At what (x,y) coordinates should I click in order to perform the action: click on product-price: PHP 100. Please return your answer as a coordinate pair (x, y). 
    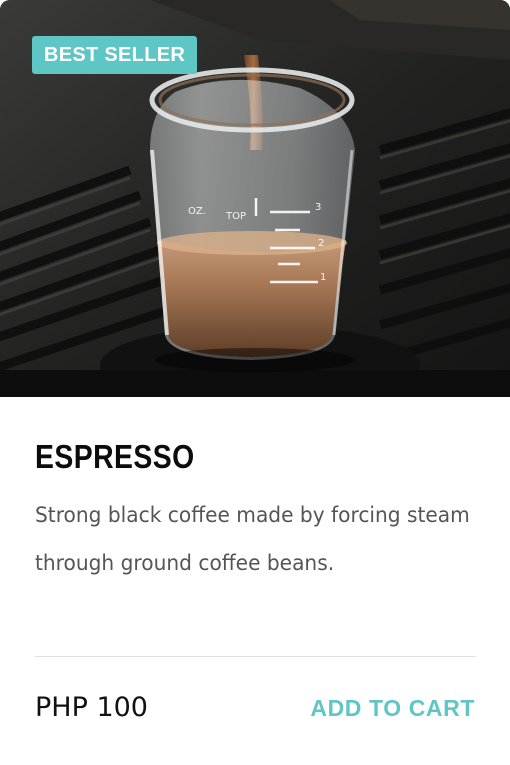
    Looking at the image, I should click on (91, 707).